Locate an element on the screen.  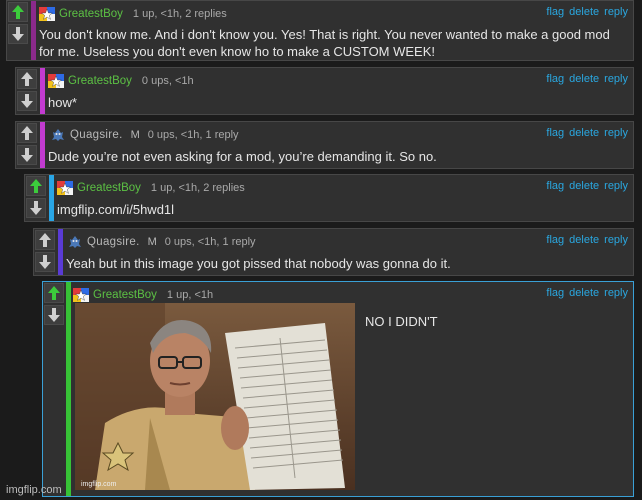
comment-text: NO I DIDN'T is located at coordinates (401, 321).